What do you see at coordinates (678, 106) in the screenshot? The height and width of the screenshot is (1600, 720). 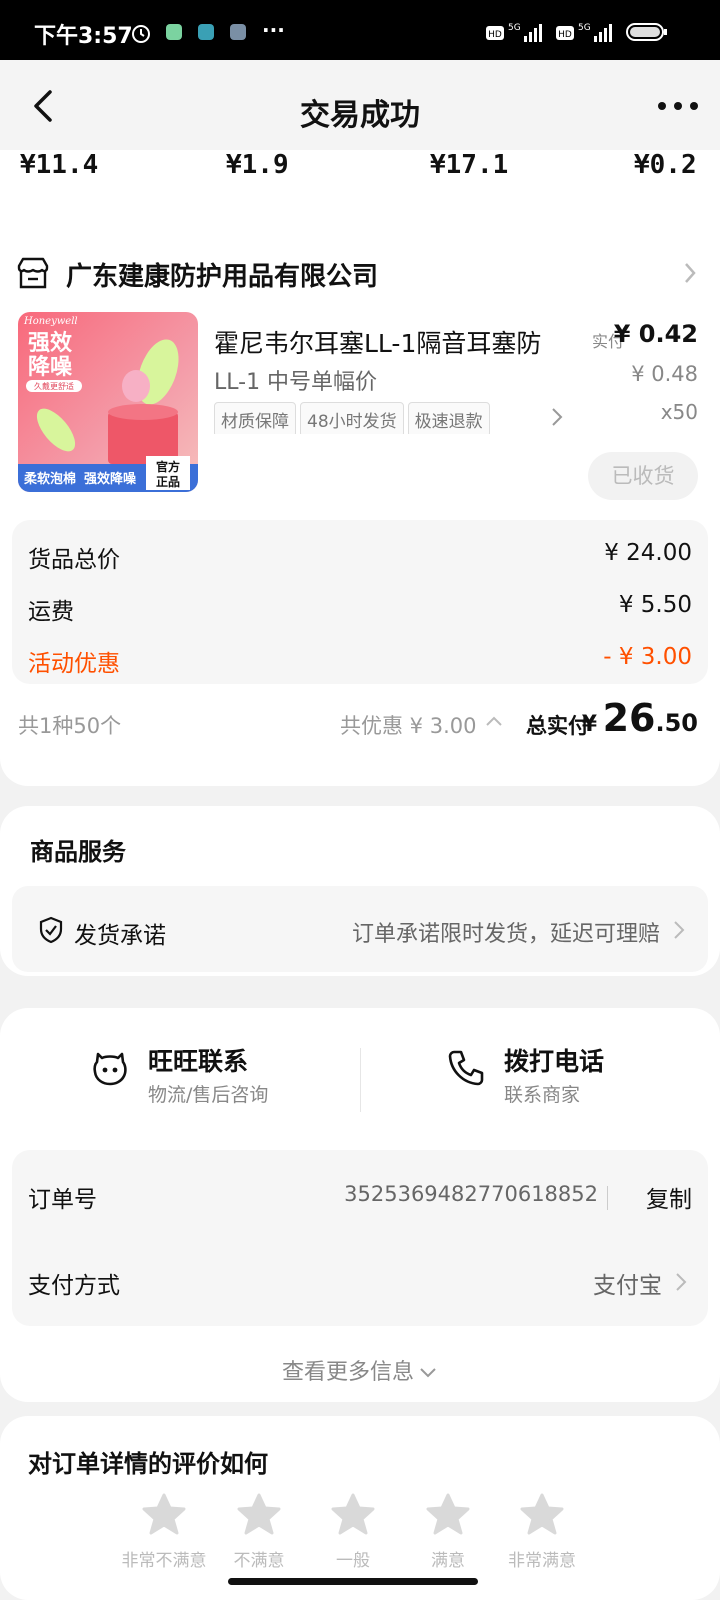 I see `more-options-icon` at bounding box center [678, 106].